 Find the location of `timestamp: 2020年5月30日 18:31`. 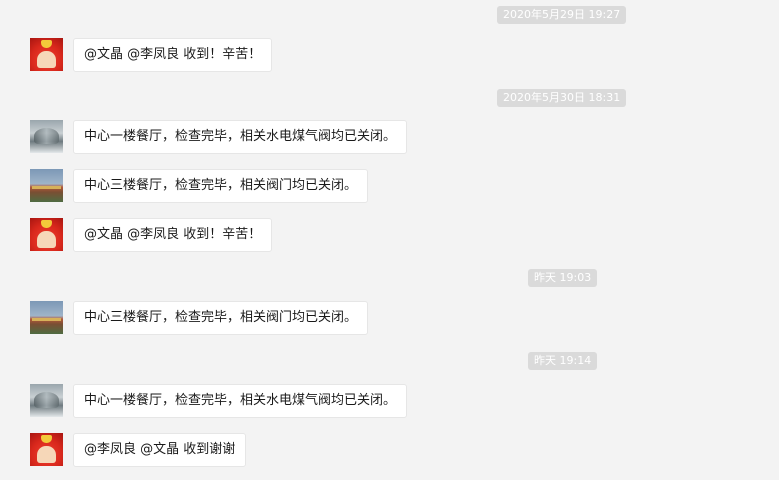

timestamp: 2020年5月30日 18:31 is located at coordinates (562, 98).